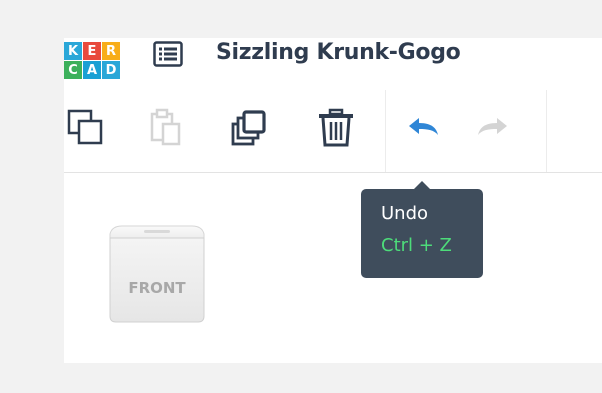  What do you see at coordinates (405, 213) in the screenshot?
I see `tooltip-label: Undo` at bounding box center [405, 213].